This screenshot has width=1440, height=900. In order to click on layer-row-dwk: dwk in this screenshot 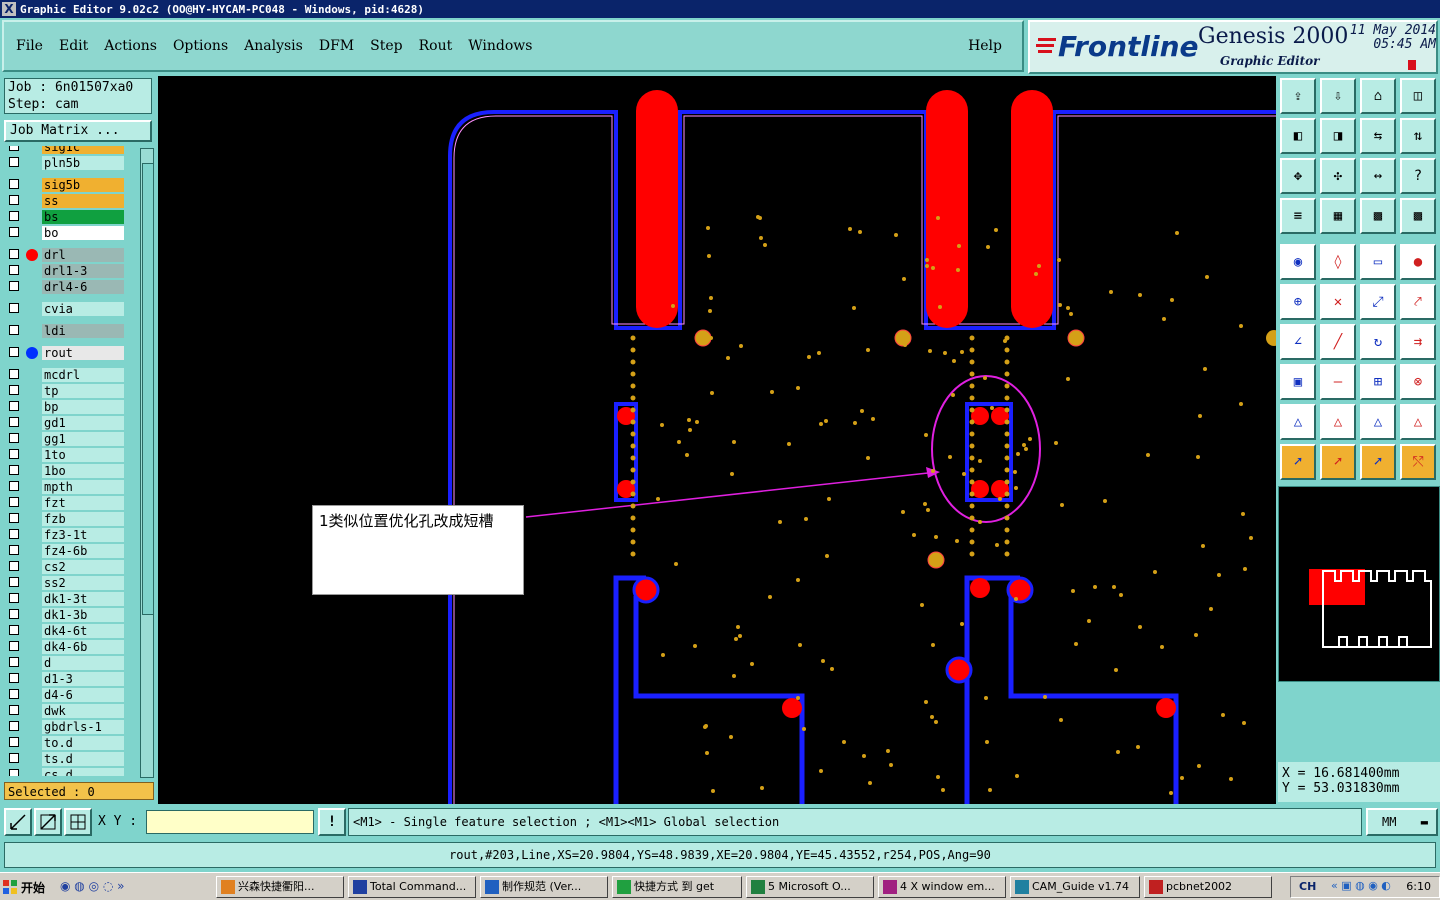, I will do `click(73, 711)`.